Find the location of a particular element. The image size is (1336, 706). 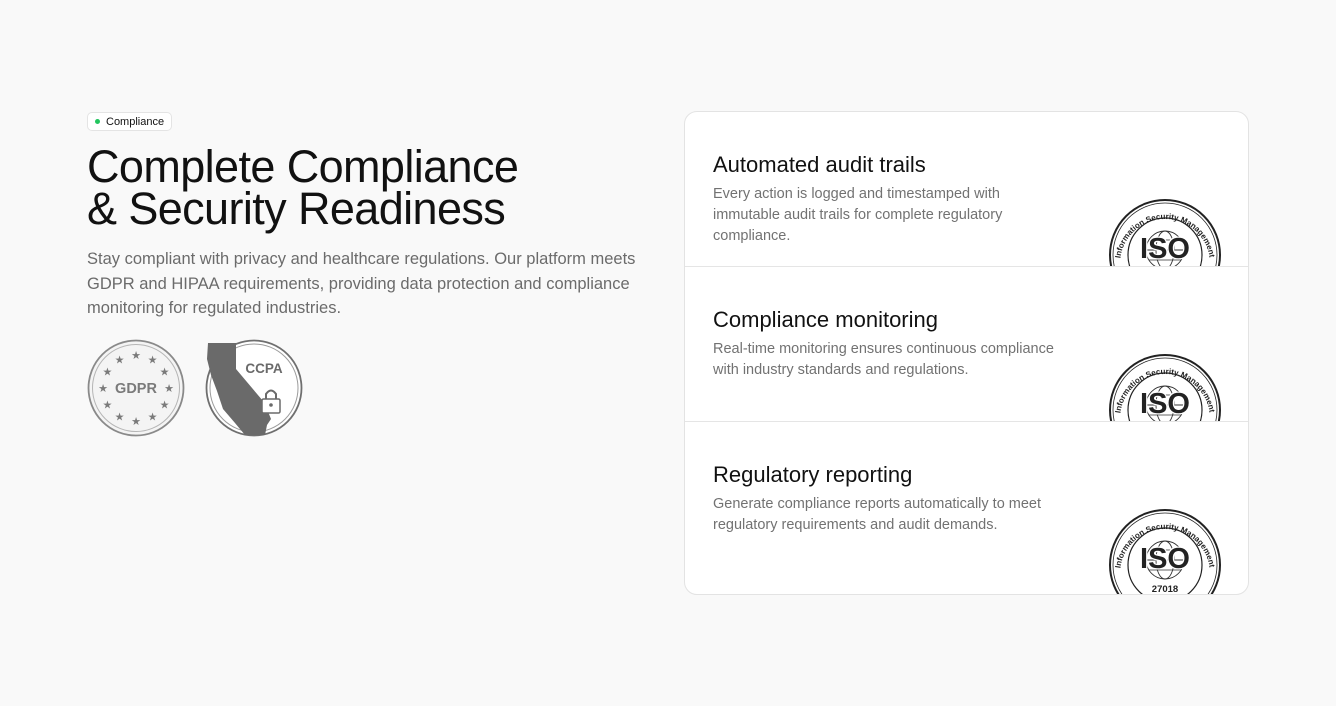

certification-logos: ★ ★ ★ ★ ★ ★ ★ ★ ★ ★ ★ ★ GDPR CCPA is located at coordinates (367, 388).